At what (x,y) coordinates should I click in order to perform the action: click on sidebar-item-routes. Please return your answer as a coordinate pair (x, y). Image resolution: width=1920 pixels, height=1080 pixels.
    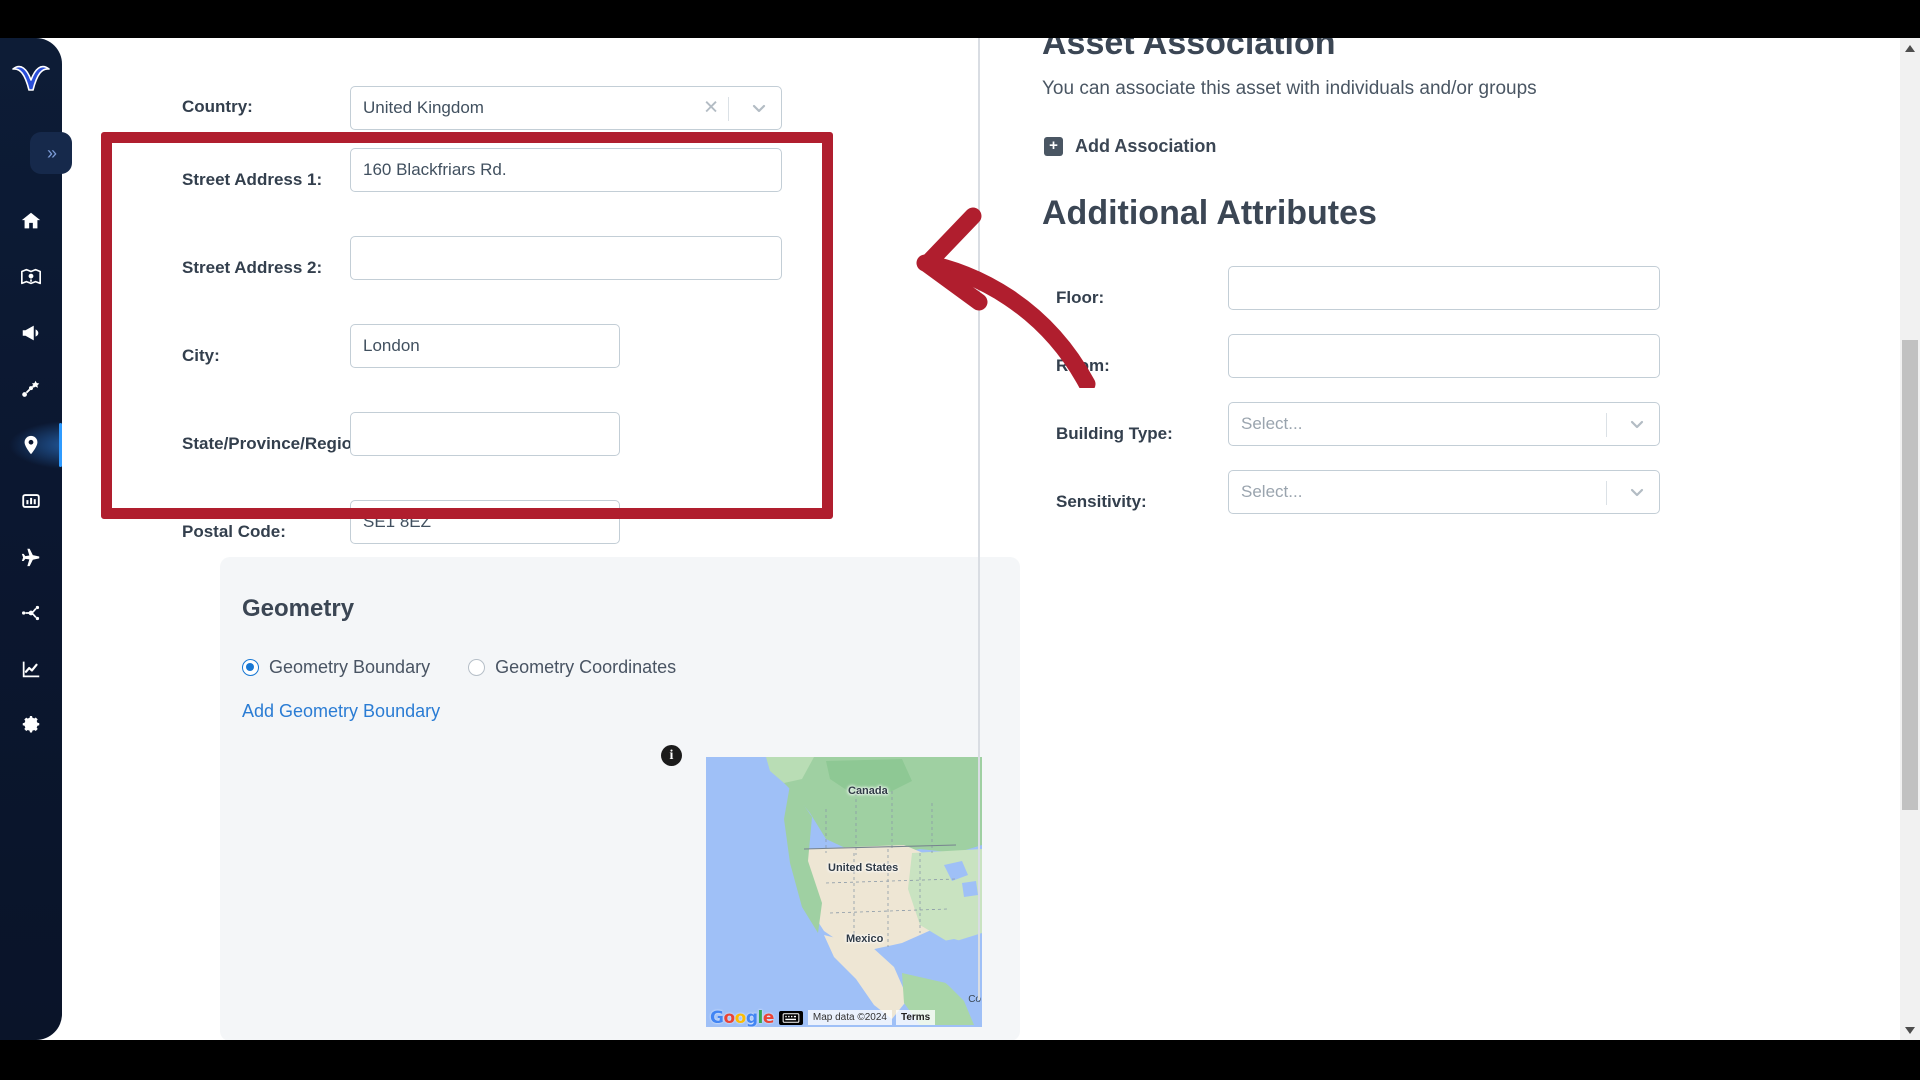
    Looking at the image, I should click on (31, 389).